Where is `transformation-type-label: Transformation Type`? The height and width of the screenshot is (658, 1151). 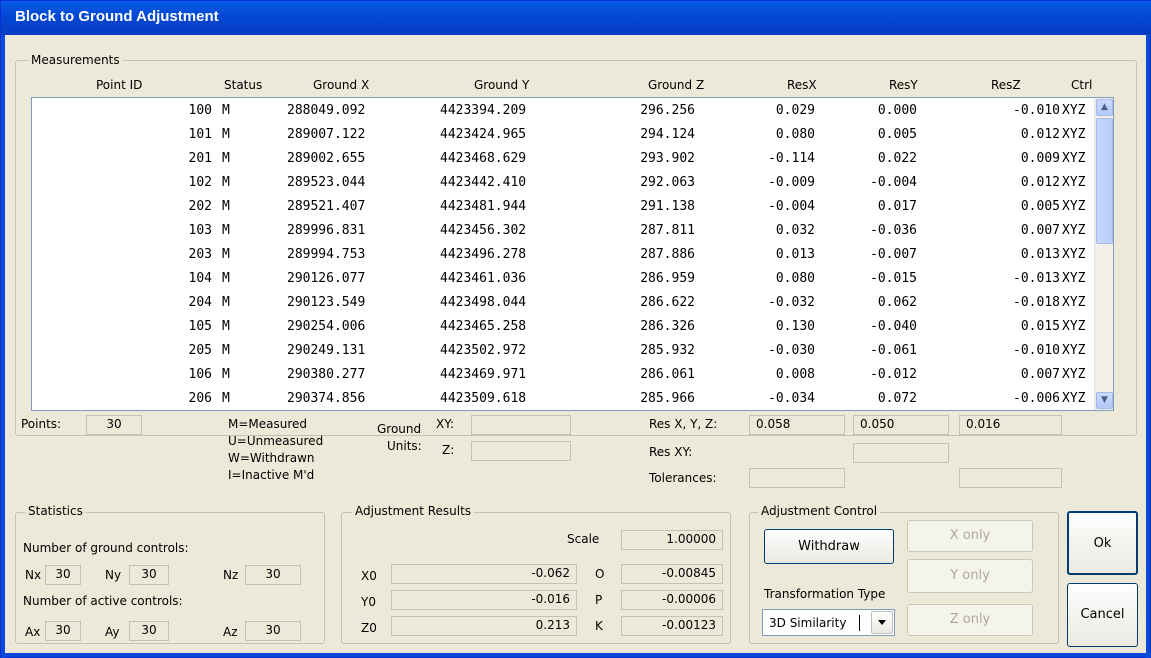
transformation-type-label: Transformation Type is located at coordinates (825, 594).